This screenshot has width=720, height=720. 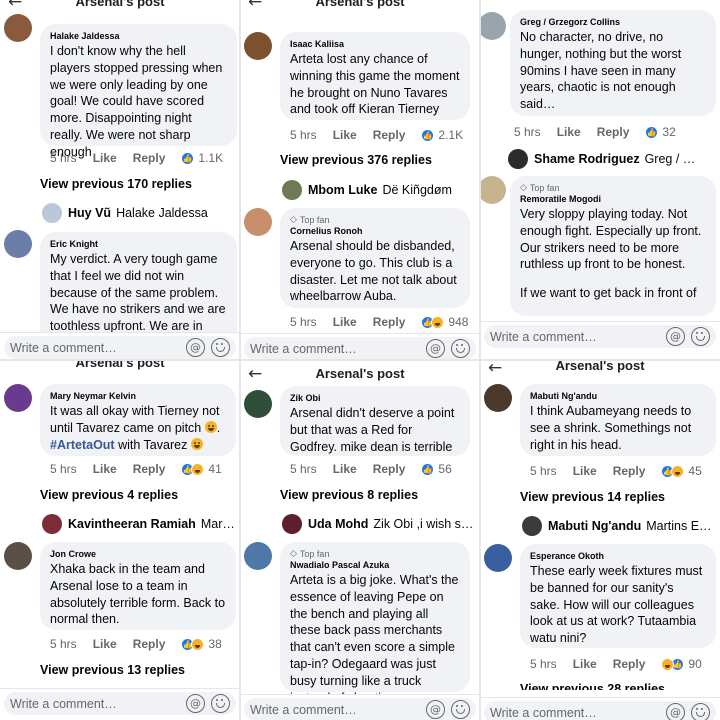 What do you see at coordinates (109, 495) in the screenshot?
I see `view-previous-replies: View previous 4 replies` at bounding box center [109, 495].